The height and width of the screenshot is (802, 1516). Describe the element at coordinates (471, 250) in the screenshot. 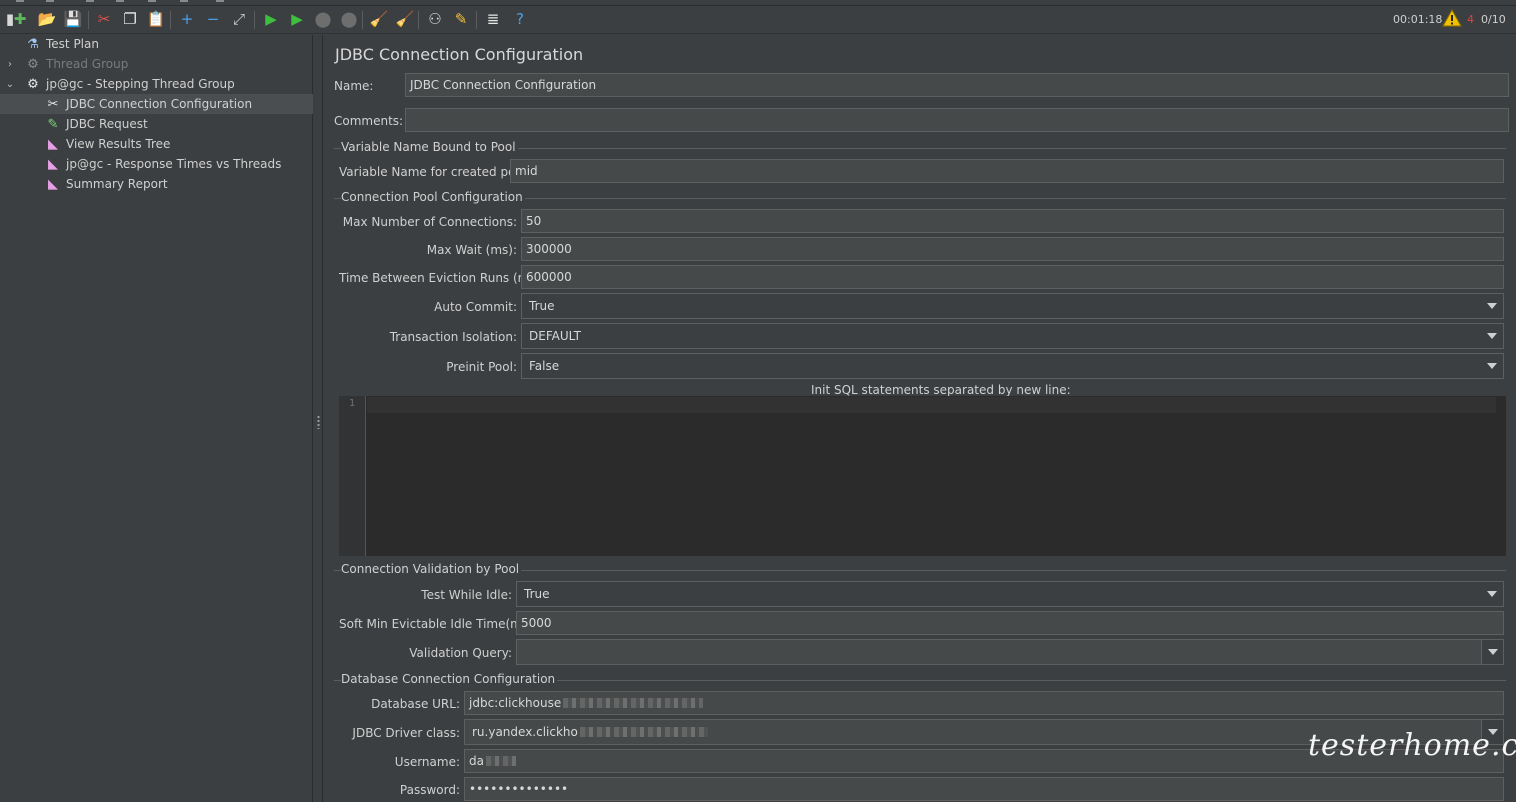

I see `max-wait-label: Max Wait (ms):` at that location.